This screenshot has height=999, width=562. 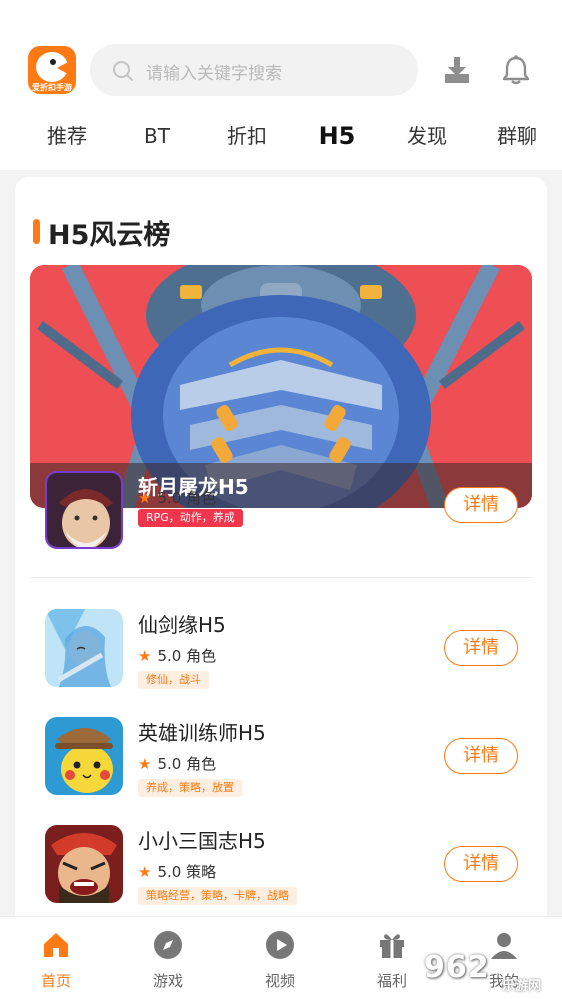 What do you see at coordinates (217, 896) in the screenshot?
I see `game-tags: 策略经营，策略，卡牌，战略` at bounding box center [217, 896].